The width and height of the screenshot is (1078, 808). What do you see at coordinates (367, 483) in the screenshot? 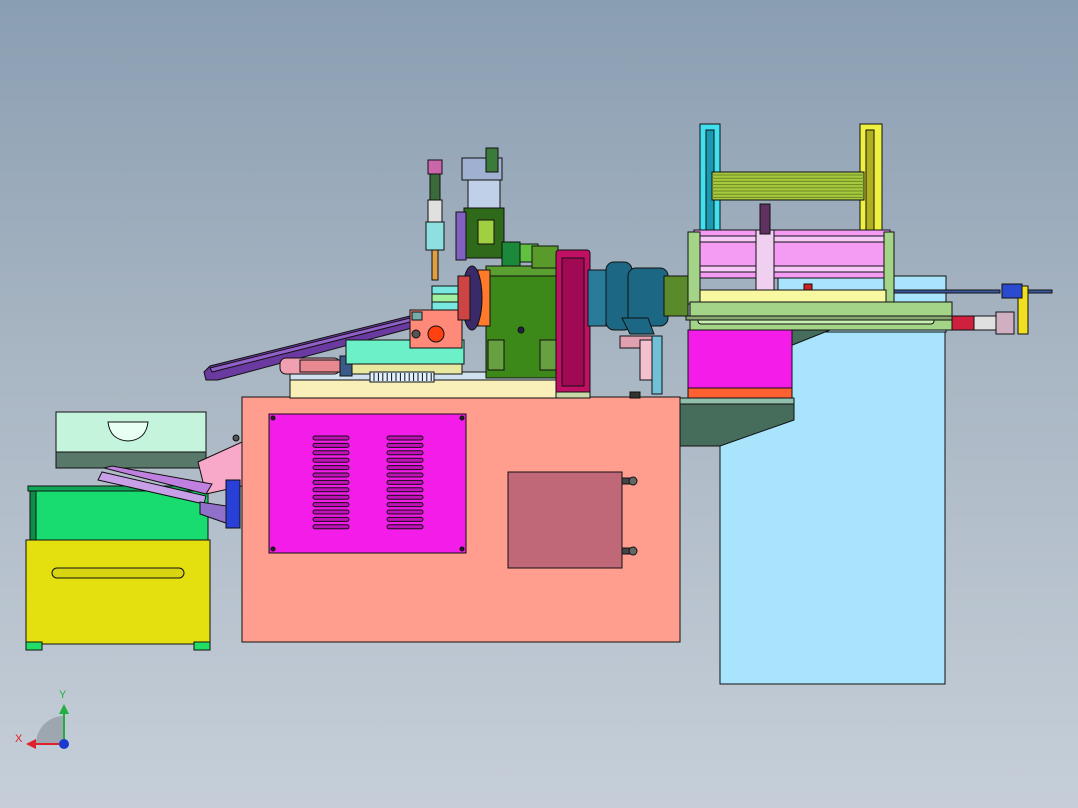
I see `ventilation-panel` at bounding box center [367, 483].